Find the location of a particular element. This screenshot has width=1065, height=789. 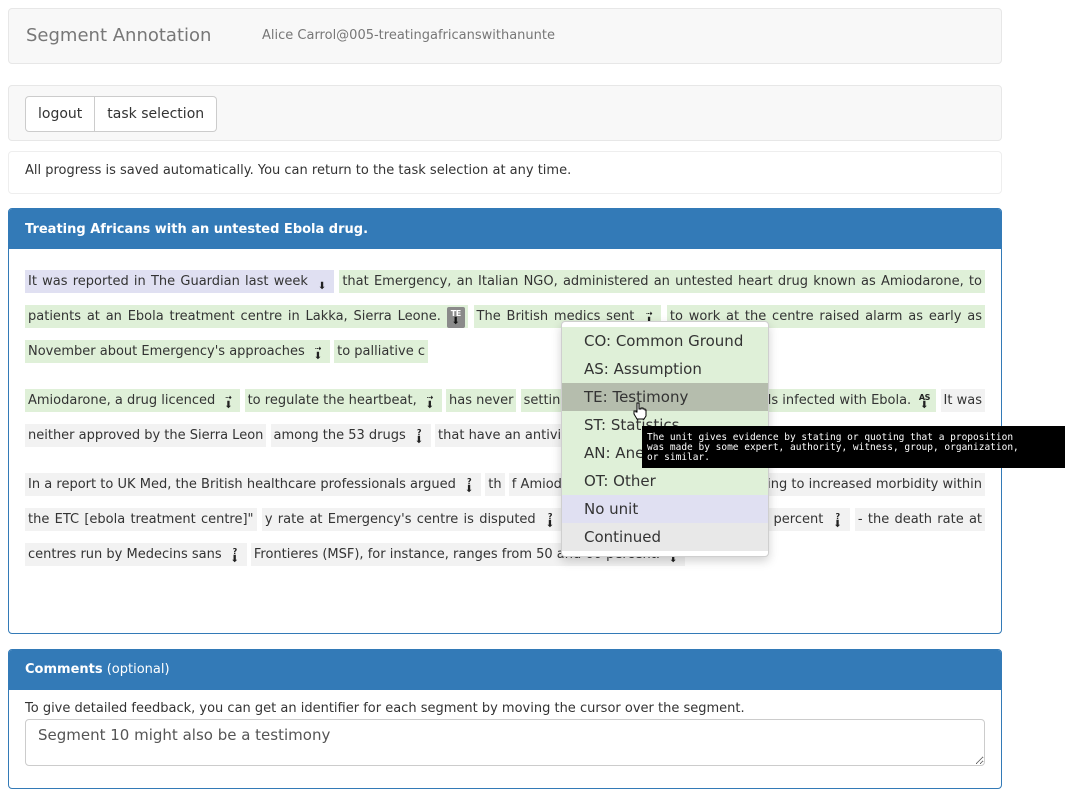

comments-heading: Comments (optional) is located at coordinates (505, 670).